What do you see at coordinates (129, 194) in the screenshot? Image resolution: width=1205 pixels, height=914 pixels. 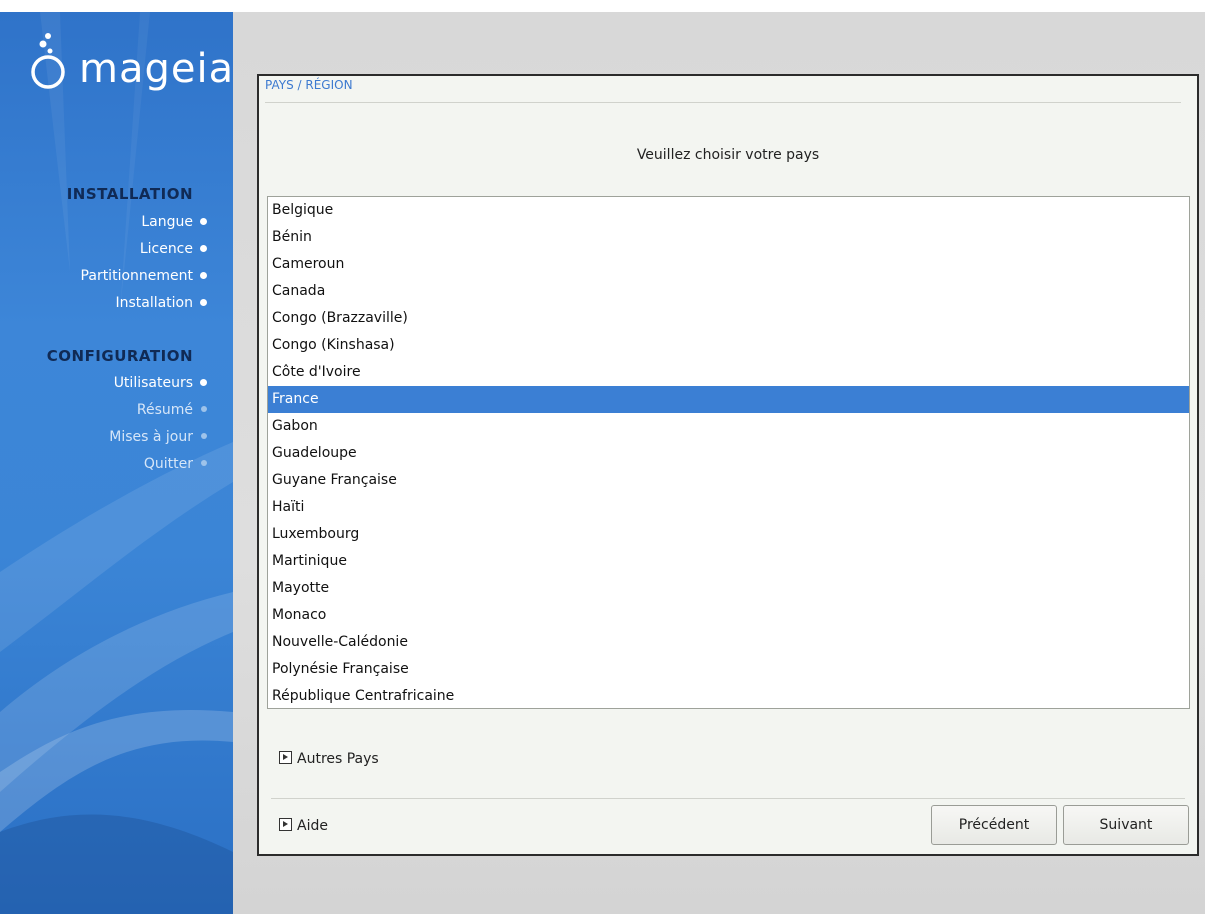 I see `section-title-installation: INSTALLATION` at bounding box center [129, 194].